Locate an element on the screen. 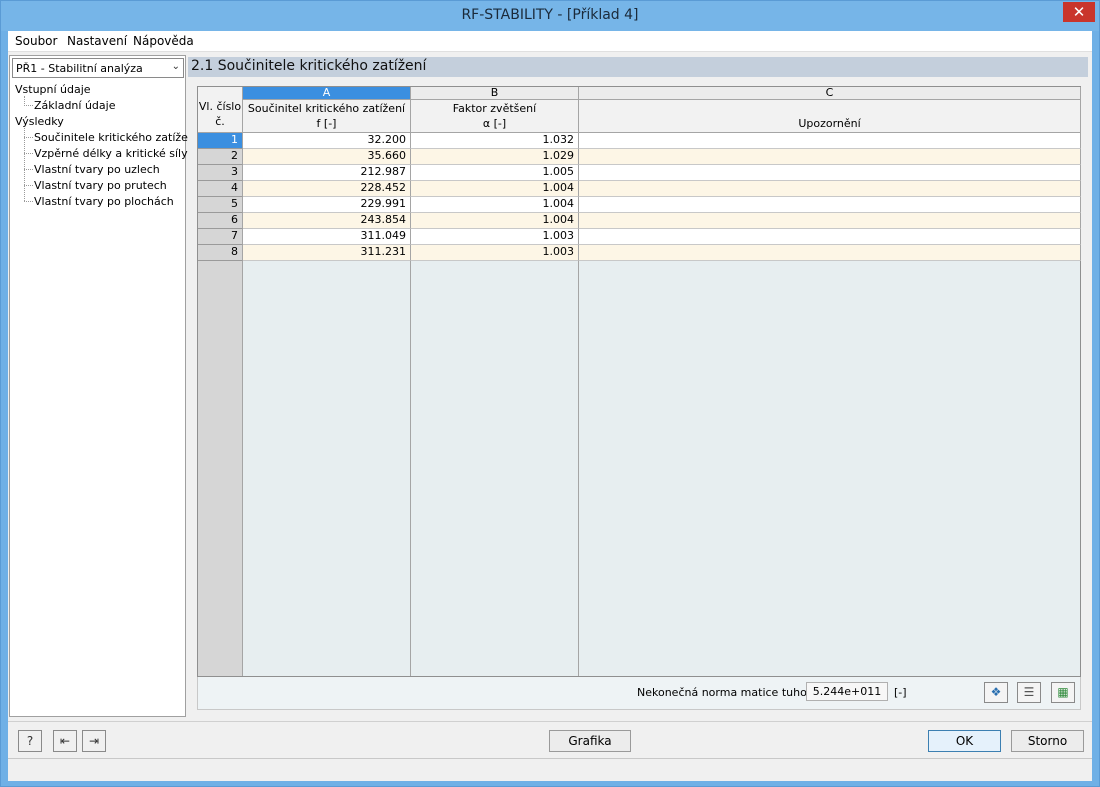 The width and height of the screenshot is (1100, 787). menu-soubor: Soubor is located at coordinates (36, 41).